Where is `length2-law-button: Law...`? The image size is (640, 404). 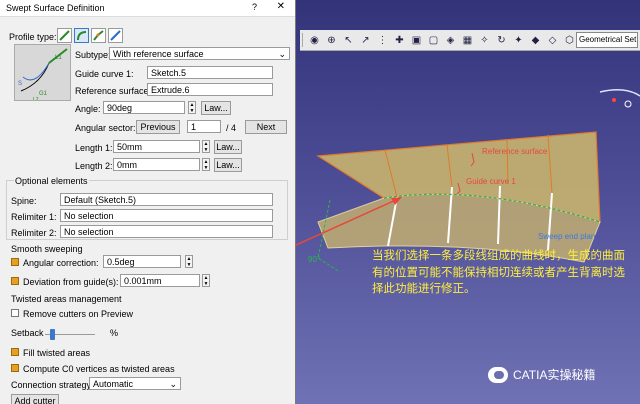 length2-law-button: Law... is located at coordinates (228, 165).